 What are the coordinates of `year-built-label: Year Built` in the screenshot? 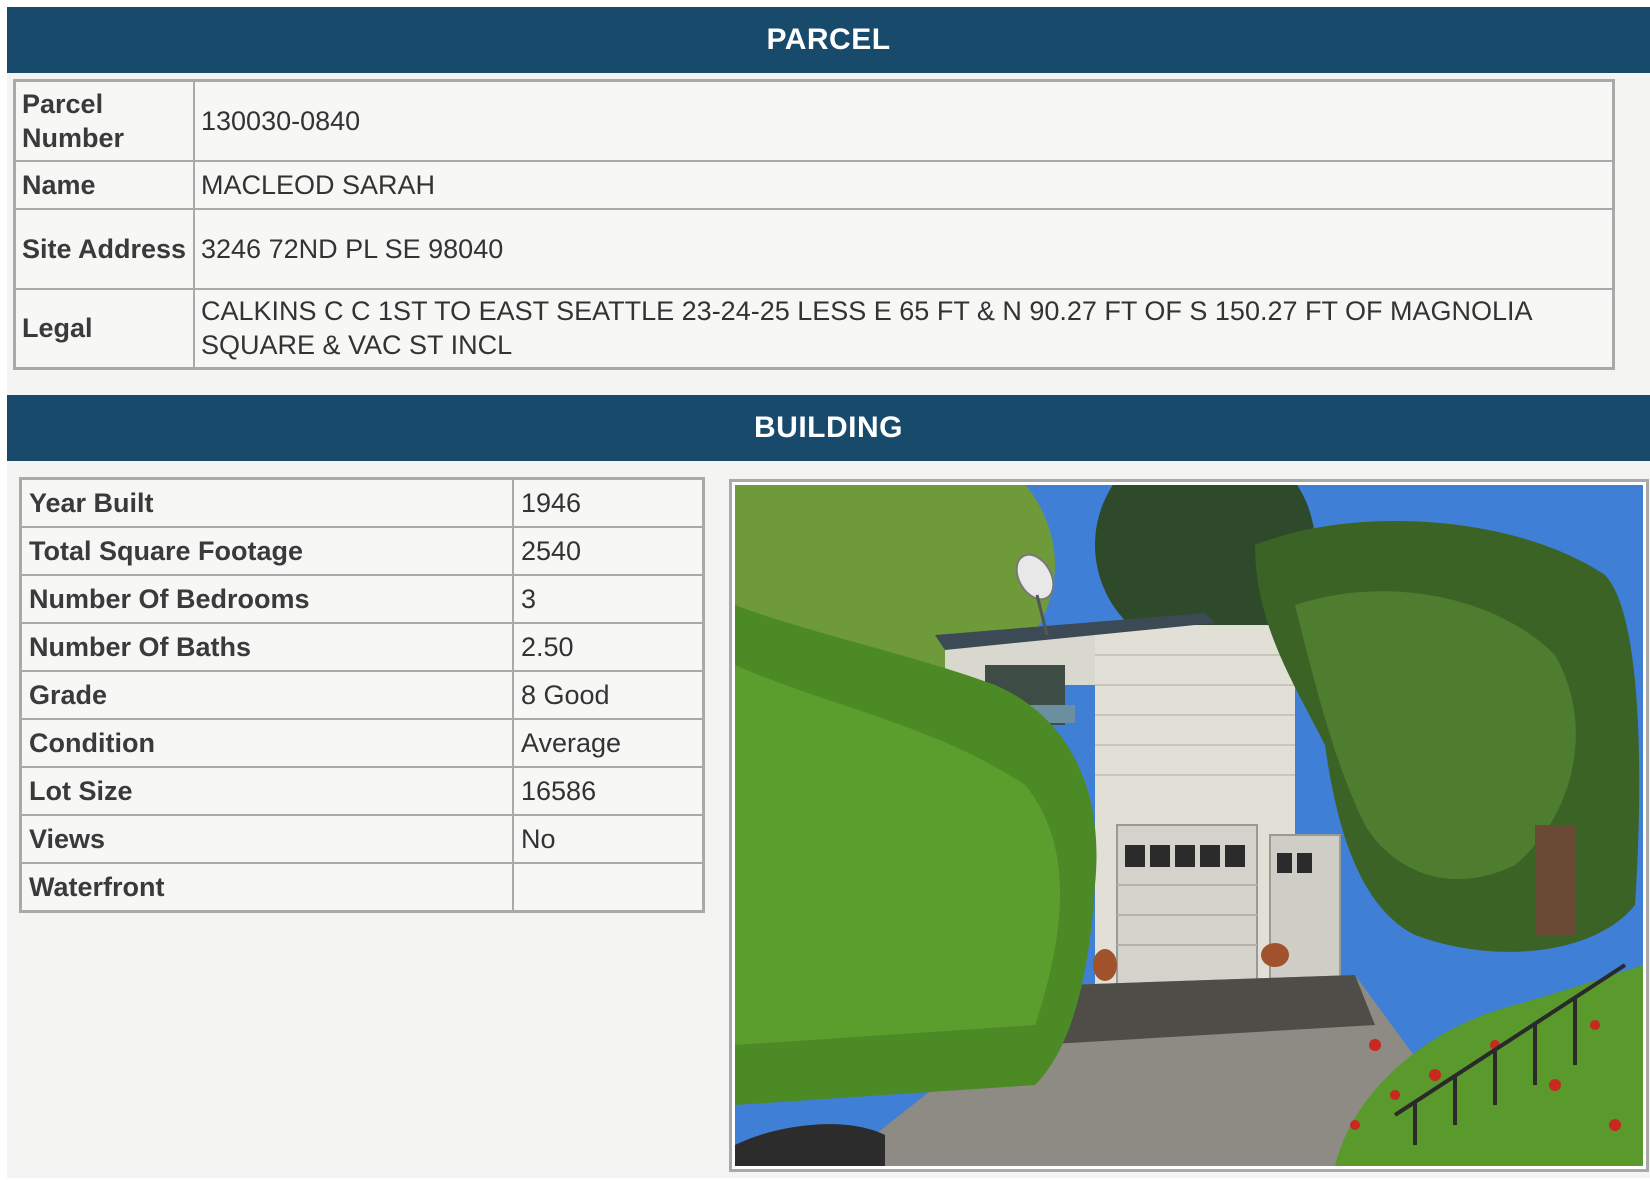 It's located at (266, 502).